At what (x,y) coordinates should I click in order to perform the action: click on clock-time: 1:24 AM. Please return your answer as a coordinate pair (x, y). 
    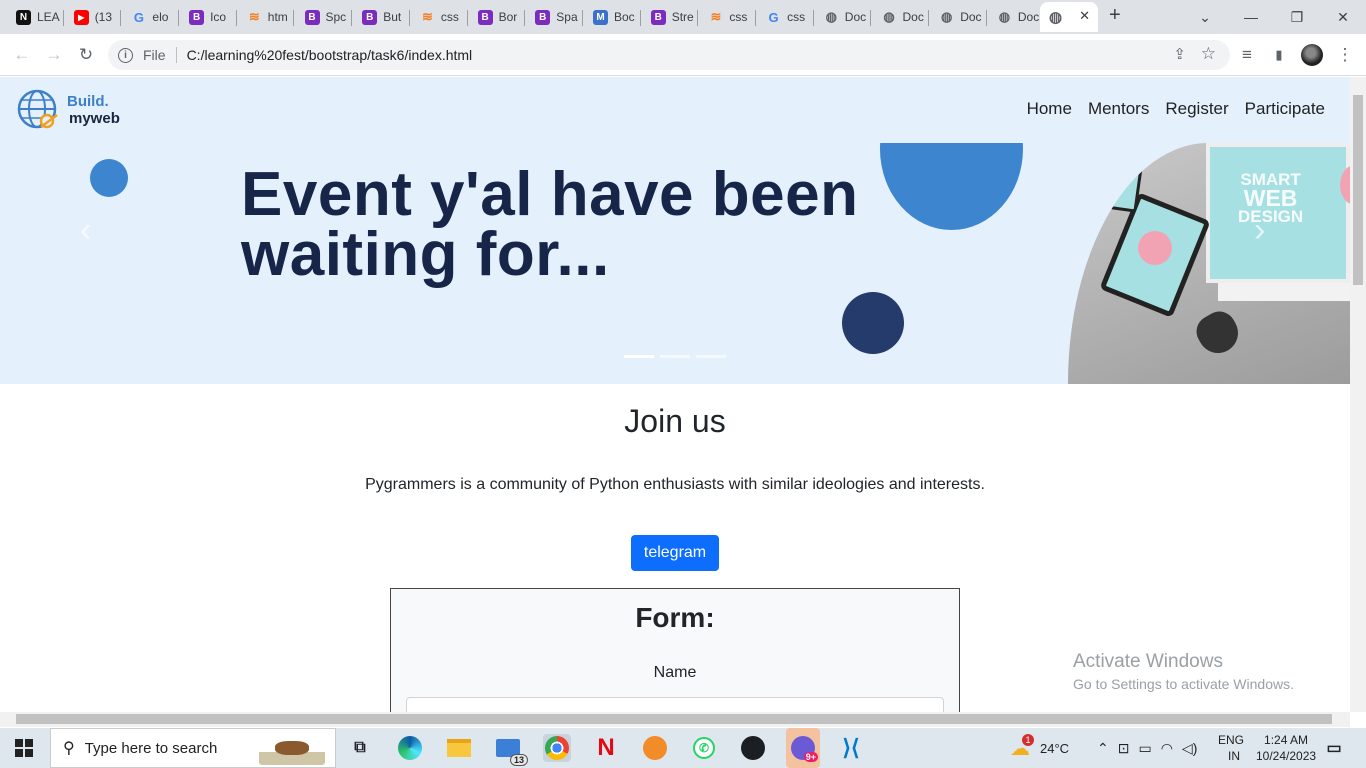
    Looking at the image, I should click on (1286, 740).